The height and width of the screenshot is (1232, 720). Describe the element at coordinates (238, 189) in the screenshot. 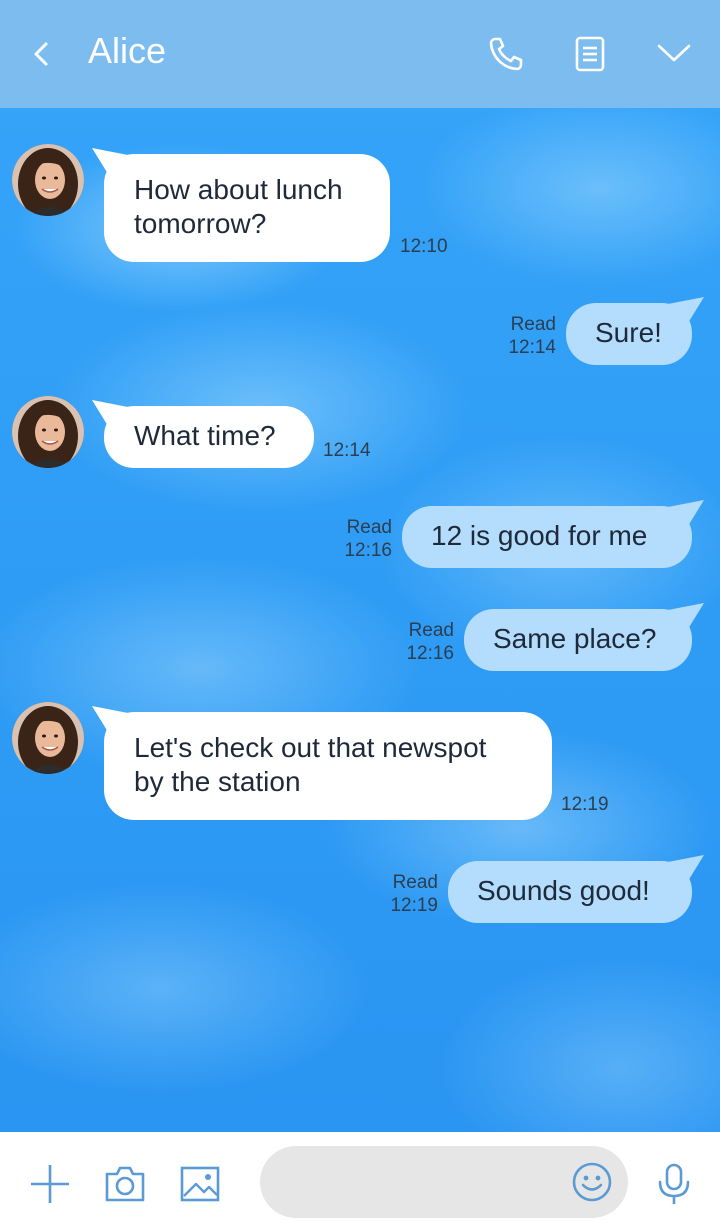

I see `message-text-line: How about lunch` at that location.